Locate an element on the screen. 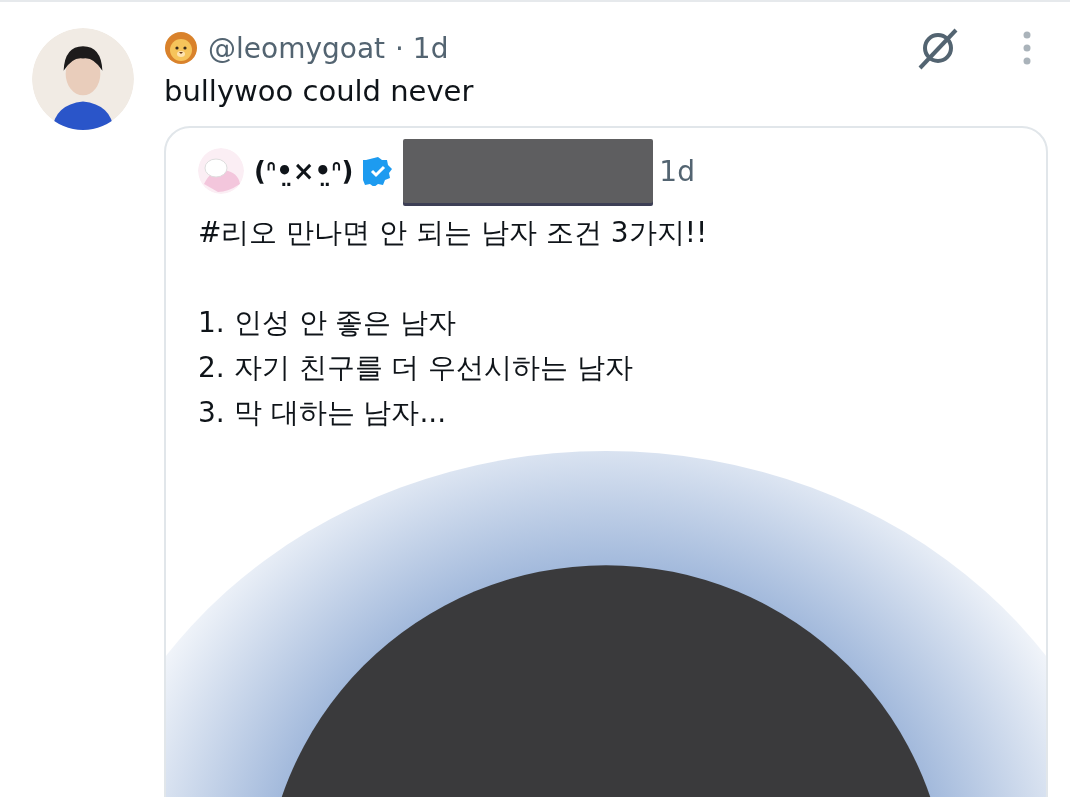  post-text-line: #리오 만나면 안 되는 남자 조건 3가지!! is located at coordinates (453, 233).